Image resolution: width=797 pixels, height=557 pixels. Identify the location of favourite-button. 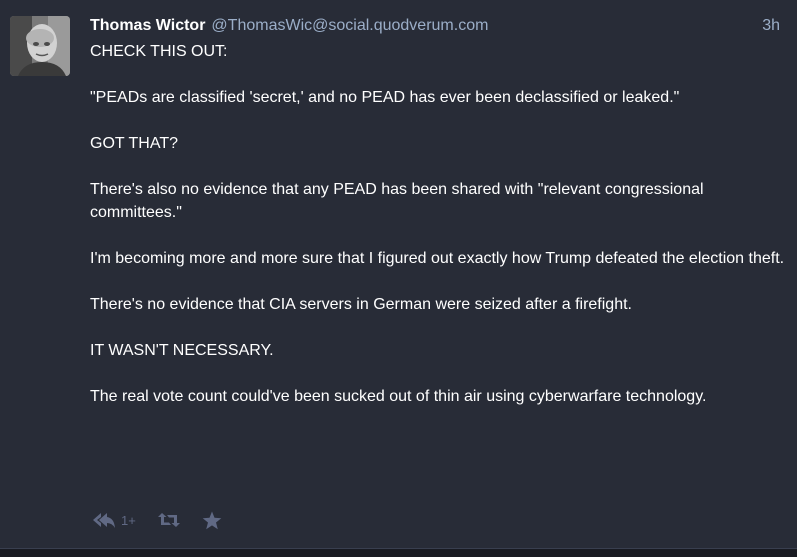
(212, 520).